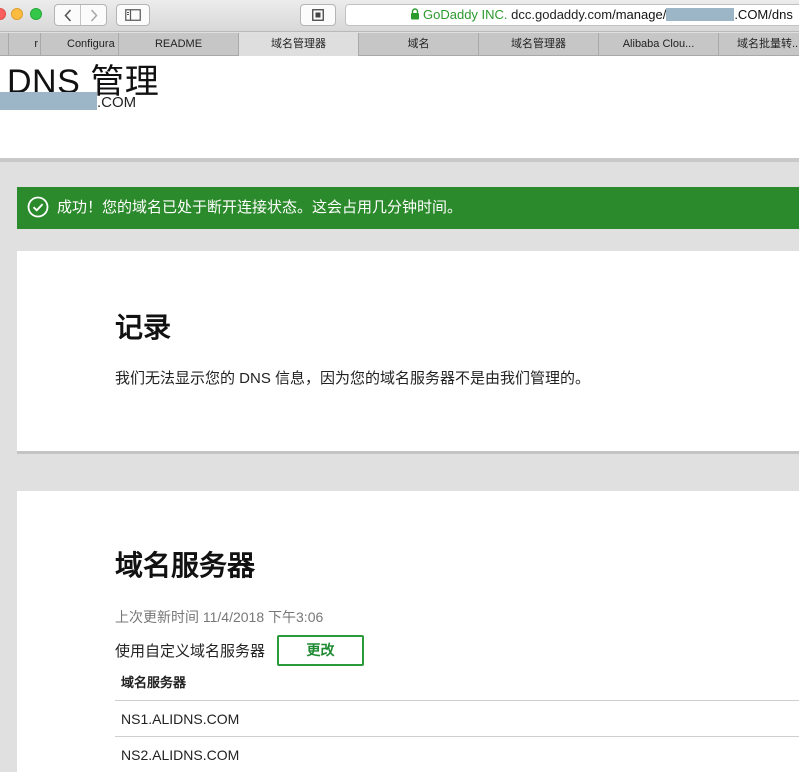  What do you see at coordinates (353, 378) in the screenshot?
I see `records-message: 我们无法显示您的 DNS 信息，因为您的域名服务器不是由我们管理的。` at bounding box center [353, 378].